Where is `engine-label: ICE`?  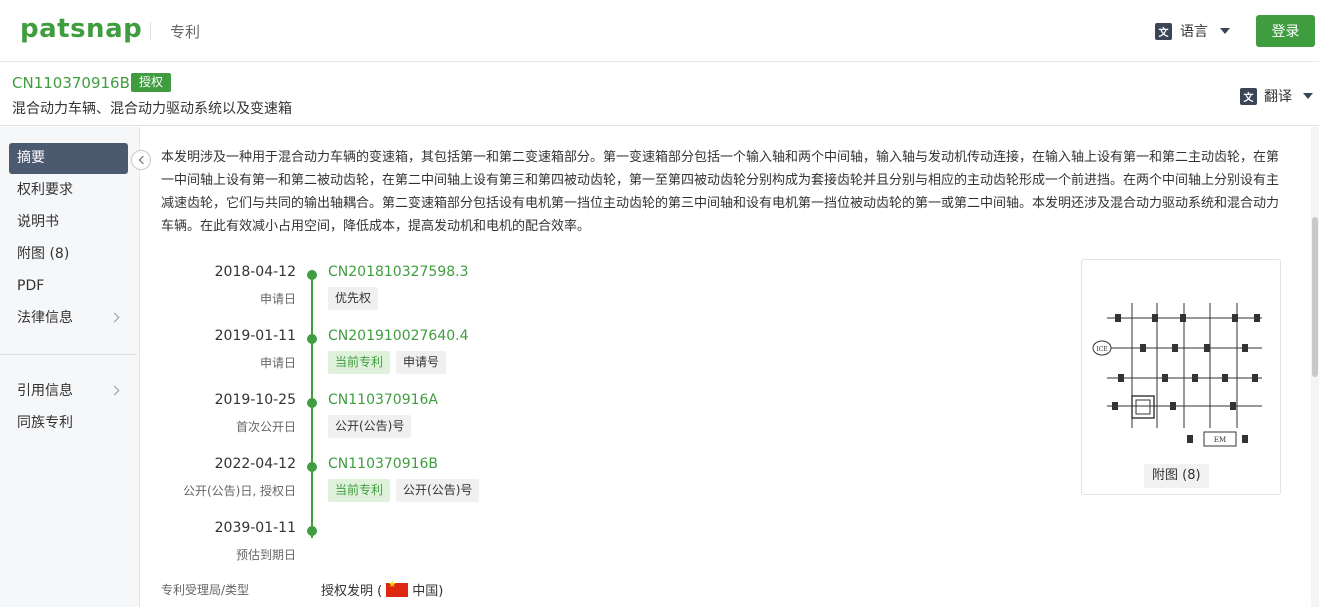
engine-label: ICE is located at coordinates (1101, 349).